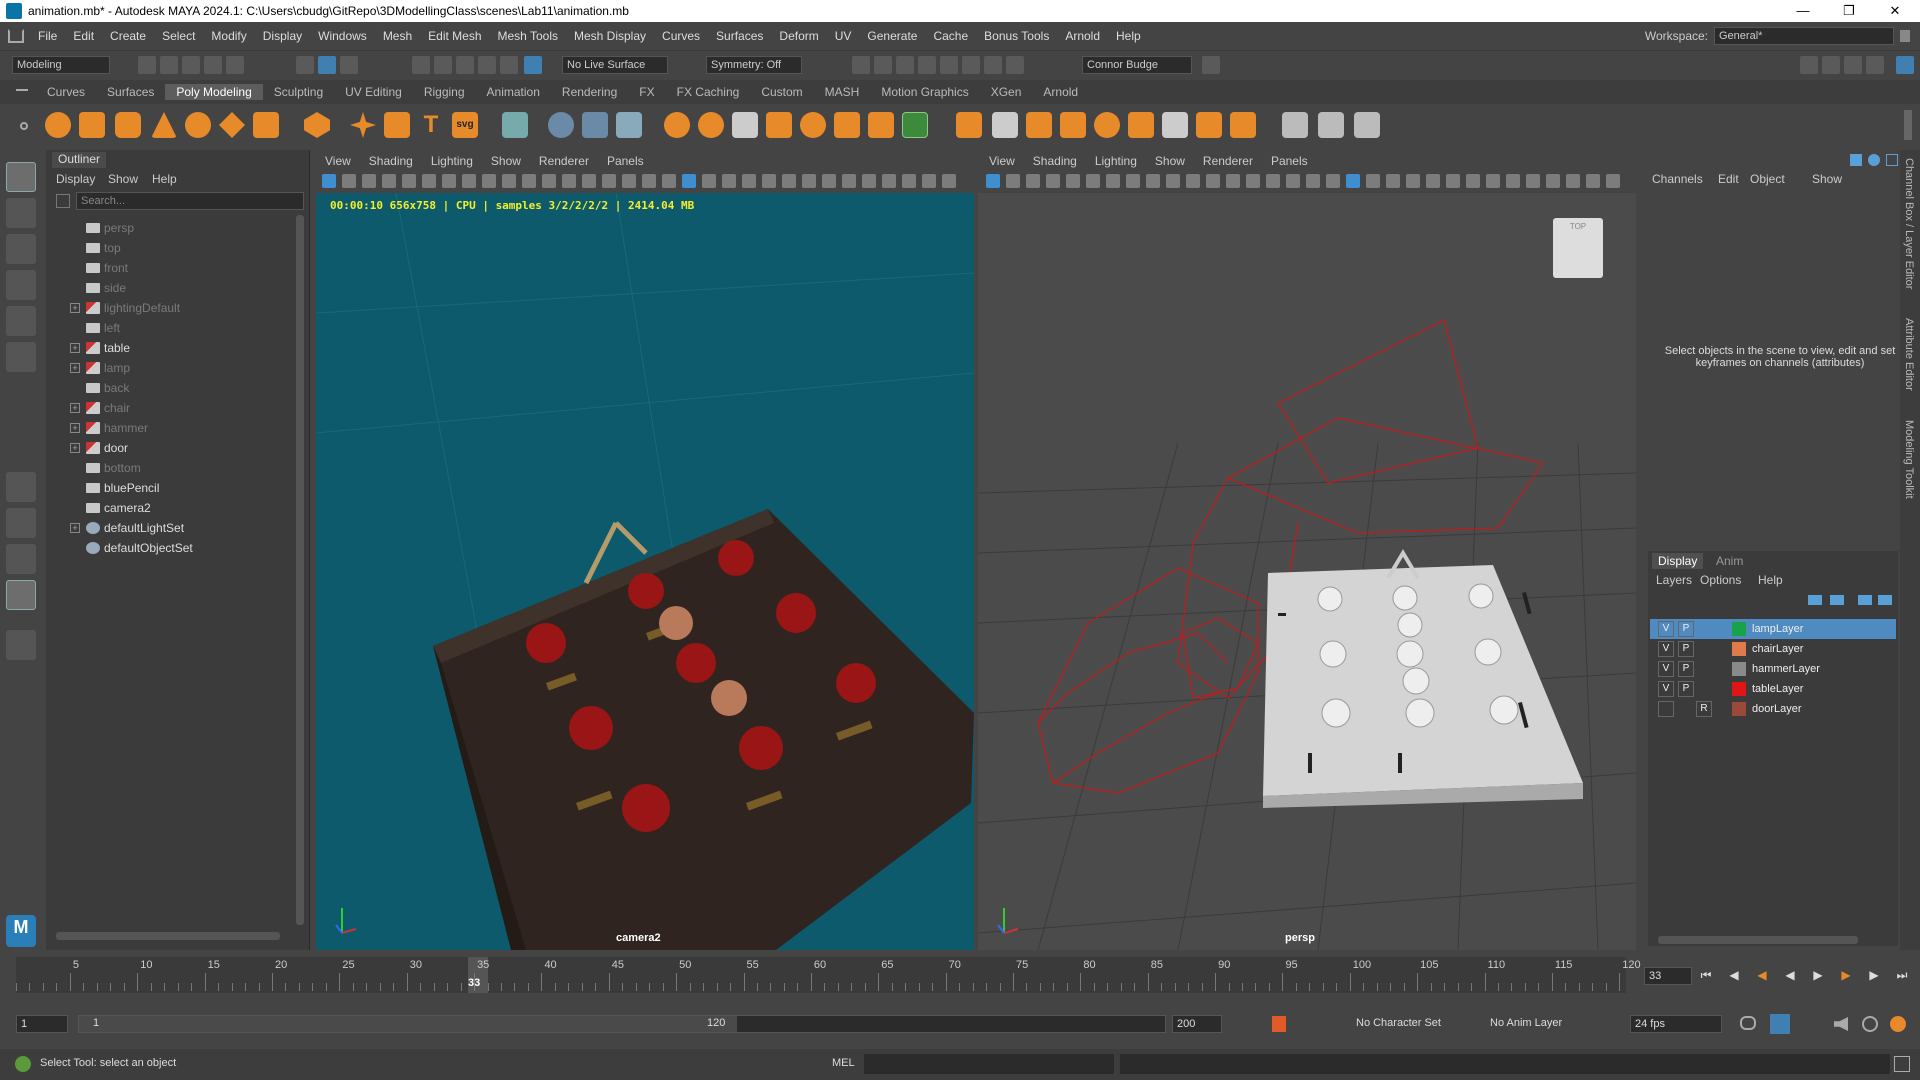 The image size is (1920, 1080). I want to click on lock-icon, so click(1905, 36).